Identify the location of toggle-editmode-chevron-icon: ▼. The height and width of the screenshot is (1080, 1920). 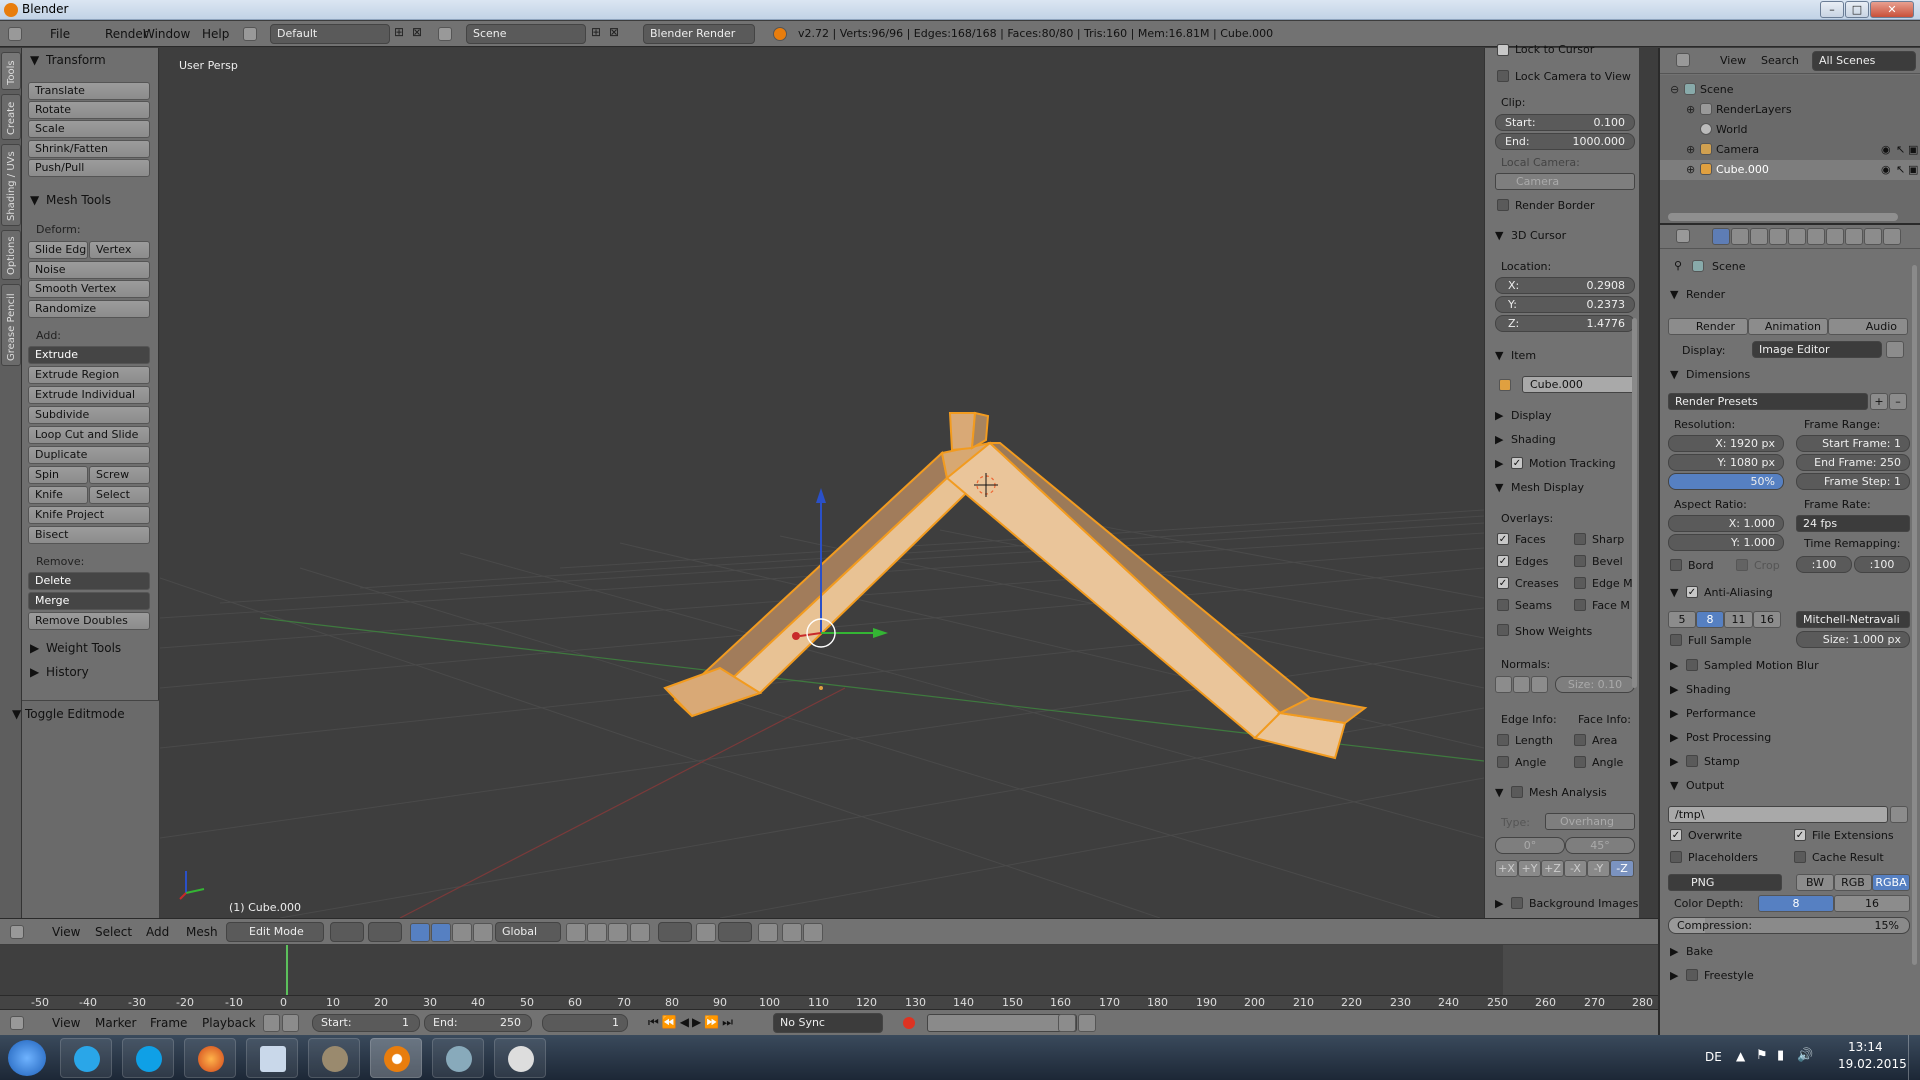
(16, 714).